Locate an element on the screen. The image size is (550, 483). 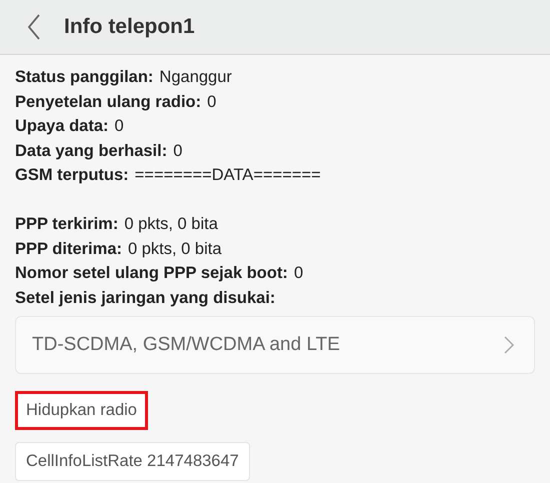
info-value: Nganggur is located at coordinates (195, 77).